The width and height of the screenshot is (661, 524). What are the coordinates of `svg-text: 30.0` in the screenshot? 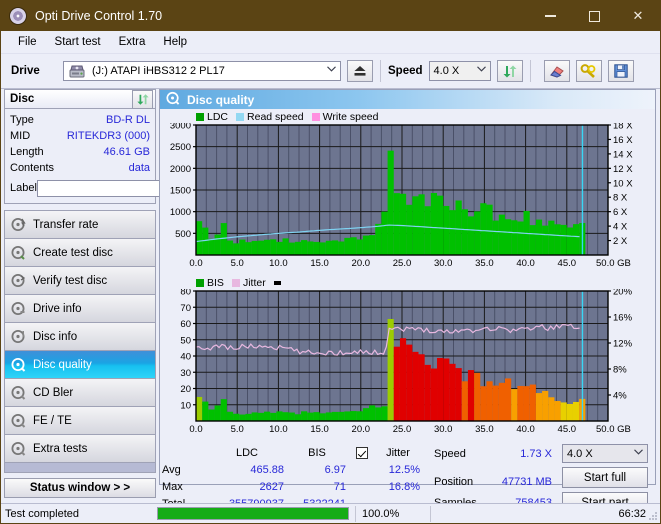 It's located at (443, 263).